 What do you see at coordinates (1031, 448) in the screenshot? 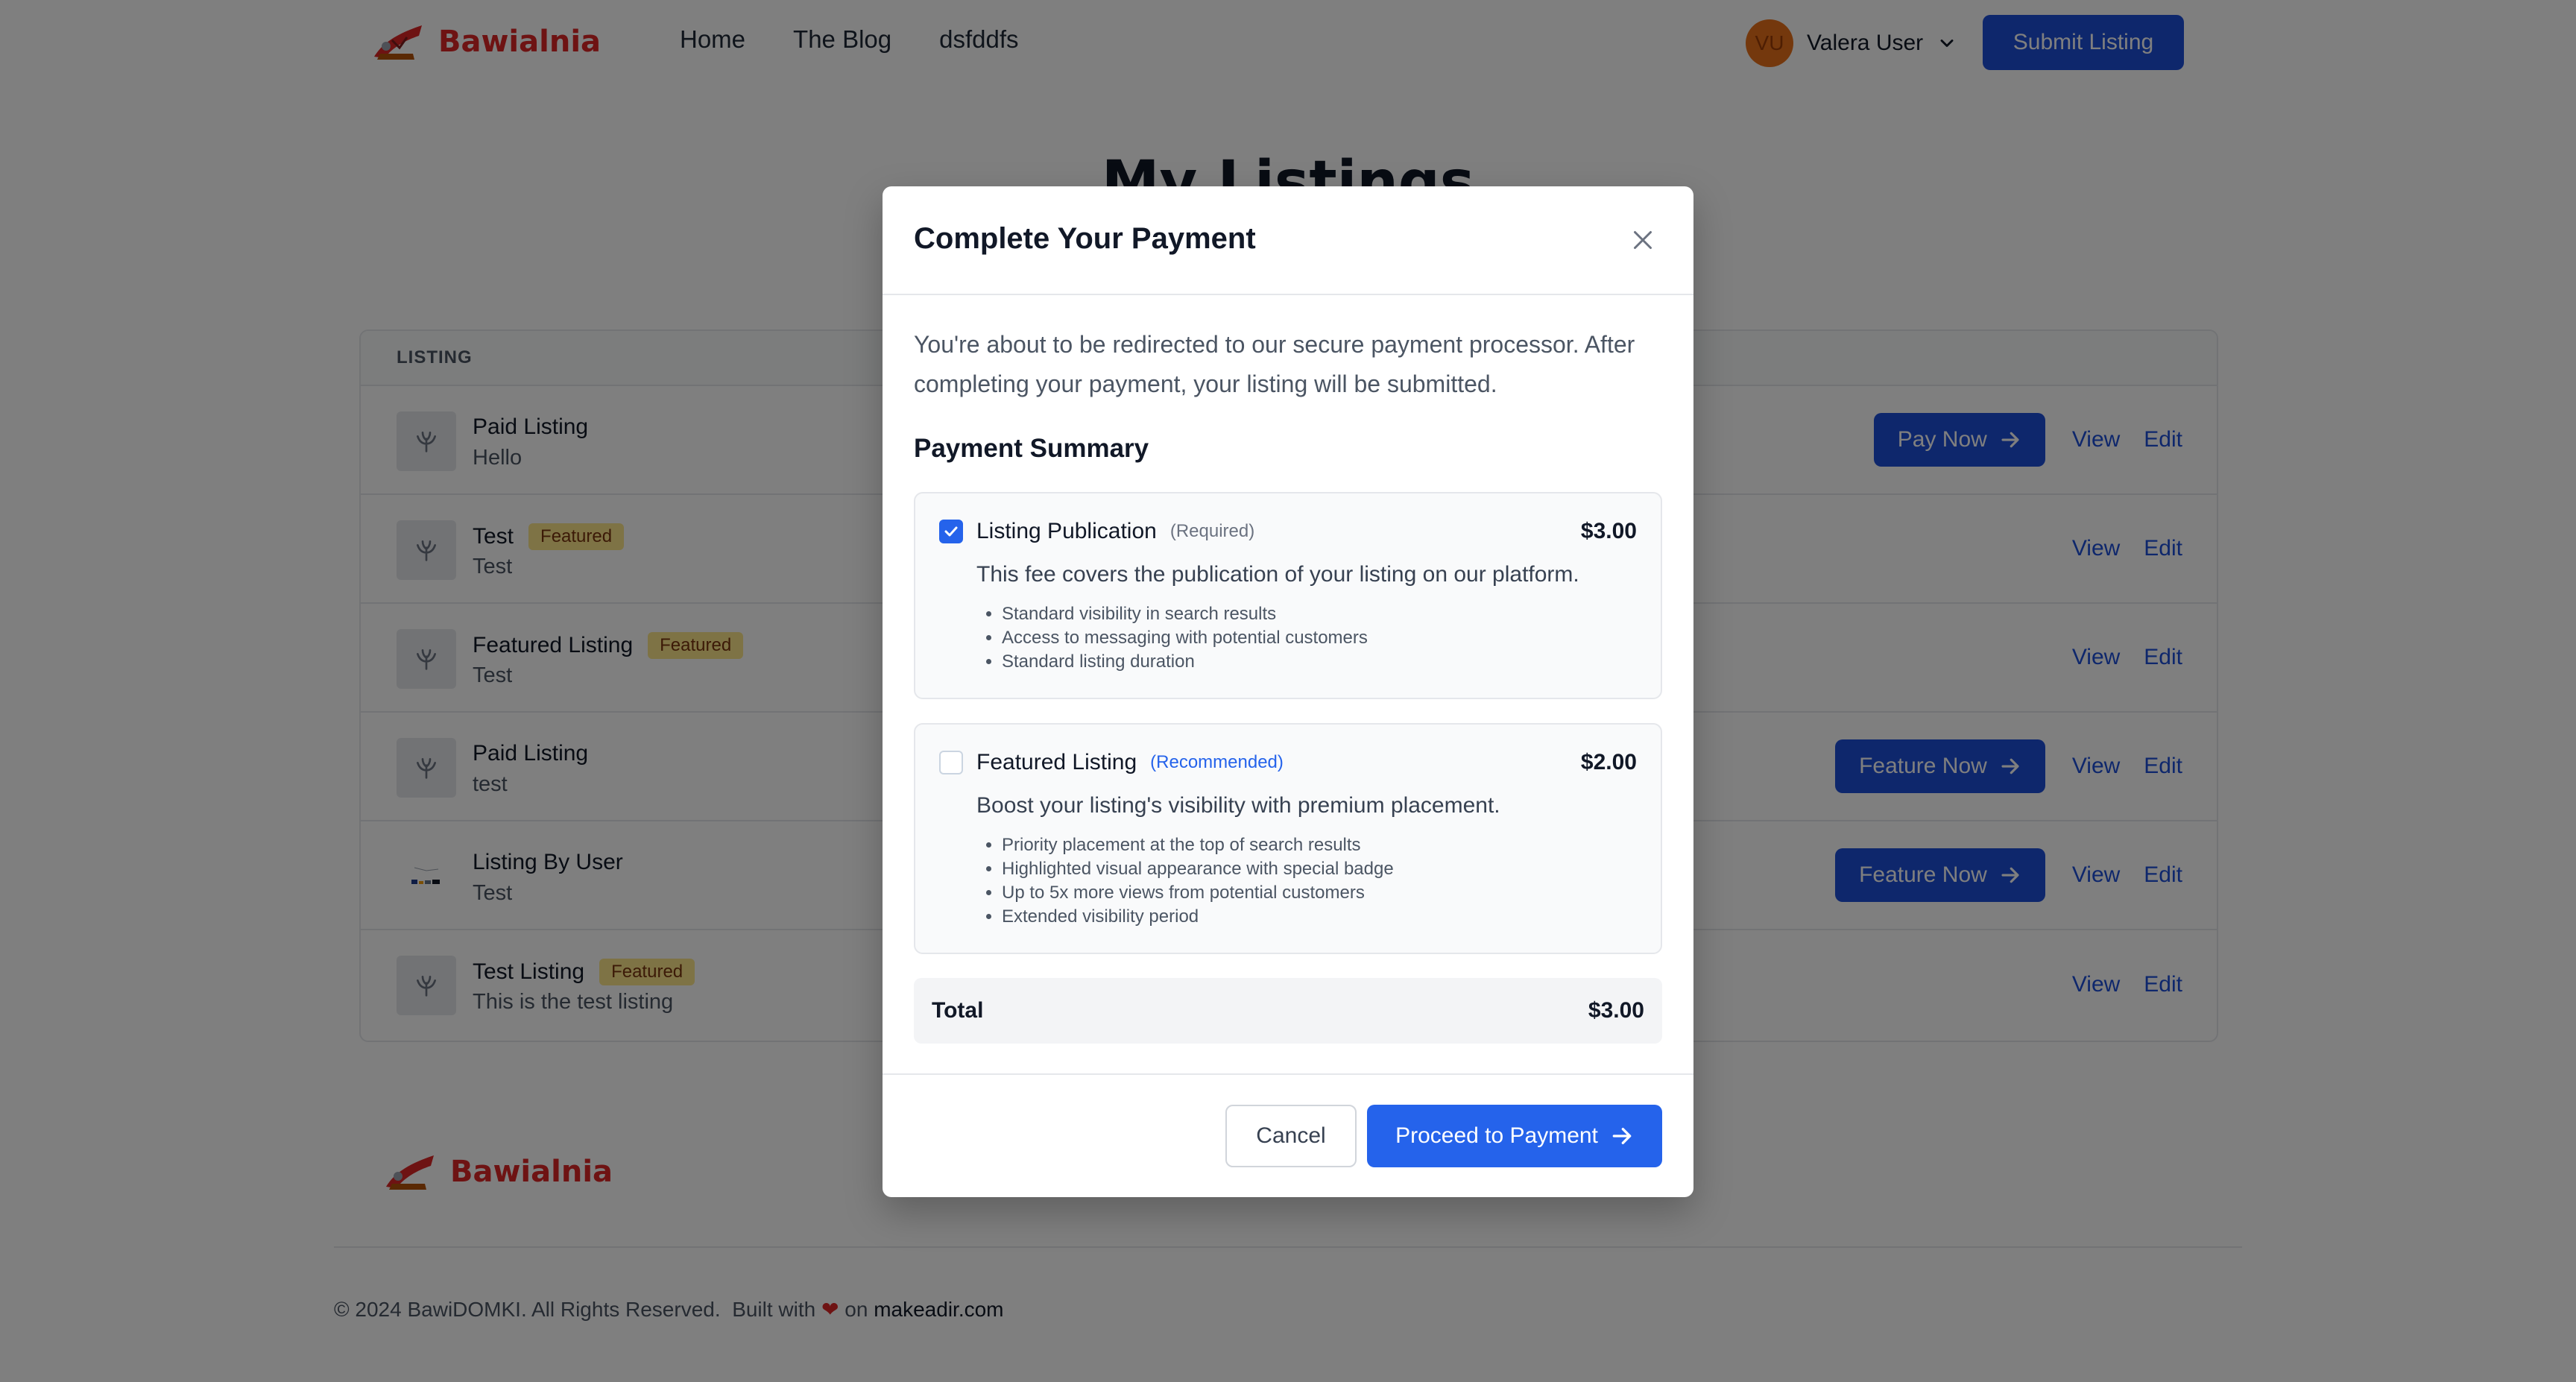
I see `payment-summary-title: Payment Summary` at bounding box center [1031, 448].